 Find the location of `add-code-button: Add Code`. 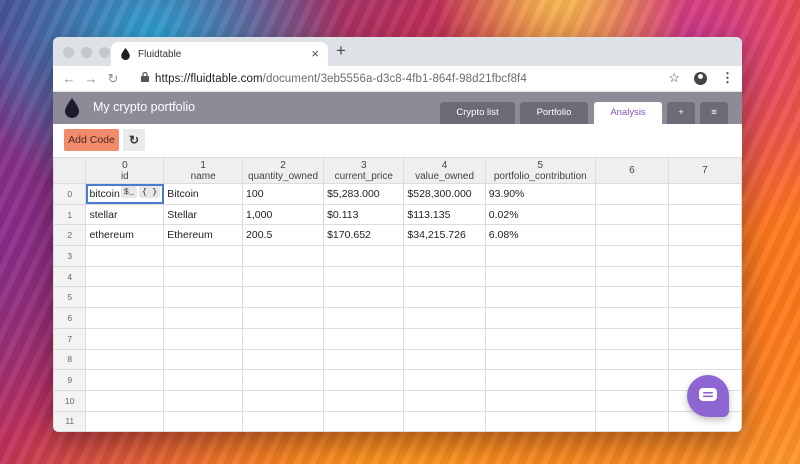

add-code-button: Add Code is located at coordinates (91, 140).